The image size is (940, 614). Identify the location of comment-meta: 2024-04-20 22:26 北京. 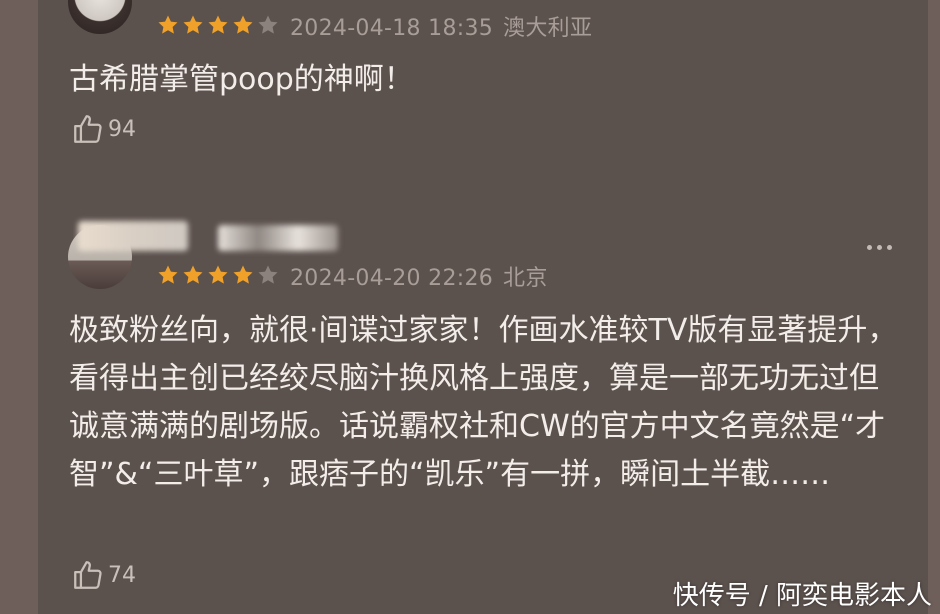
(419, 276).